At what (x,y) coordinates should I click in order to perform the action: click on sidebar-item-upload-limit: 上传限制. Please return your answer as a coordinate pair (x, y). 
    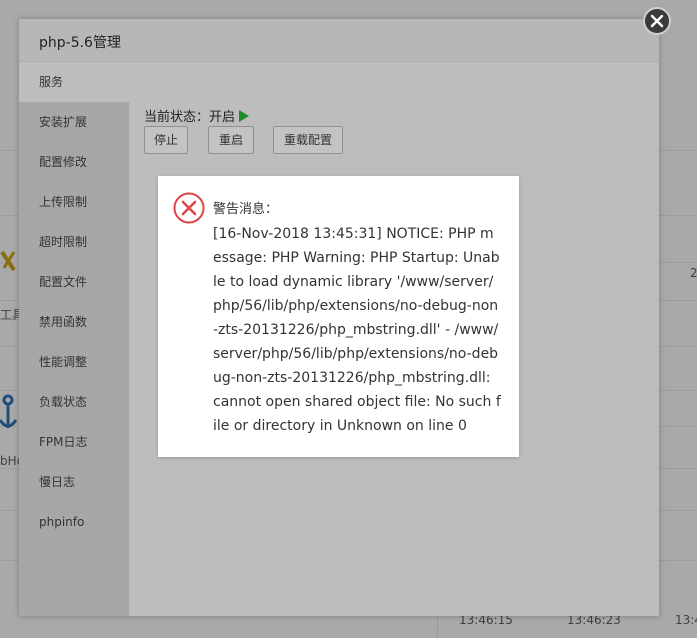
    Looking at the image, I should click on (74, 202).